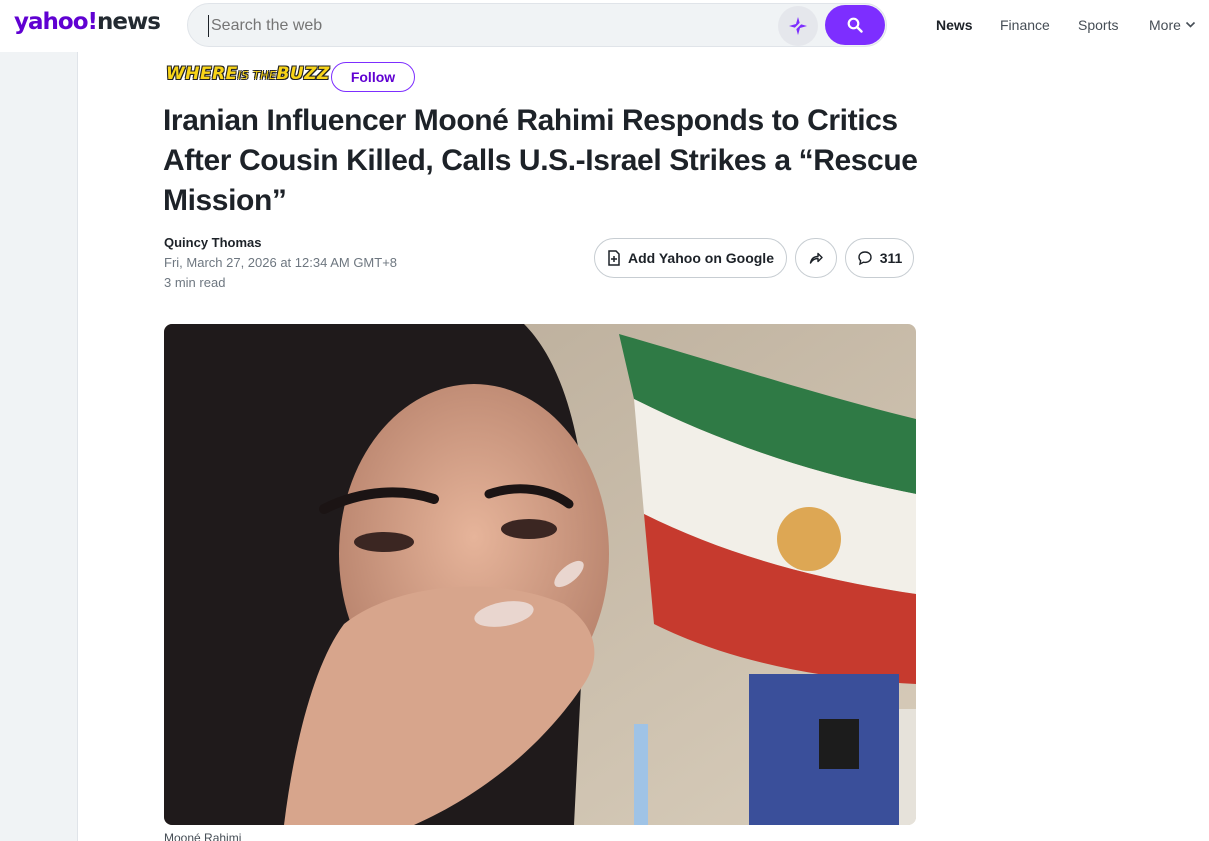 The width and height of the screenshot is (1209, 841). I want to click on nav-more: More, so click(1172, 25).